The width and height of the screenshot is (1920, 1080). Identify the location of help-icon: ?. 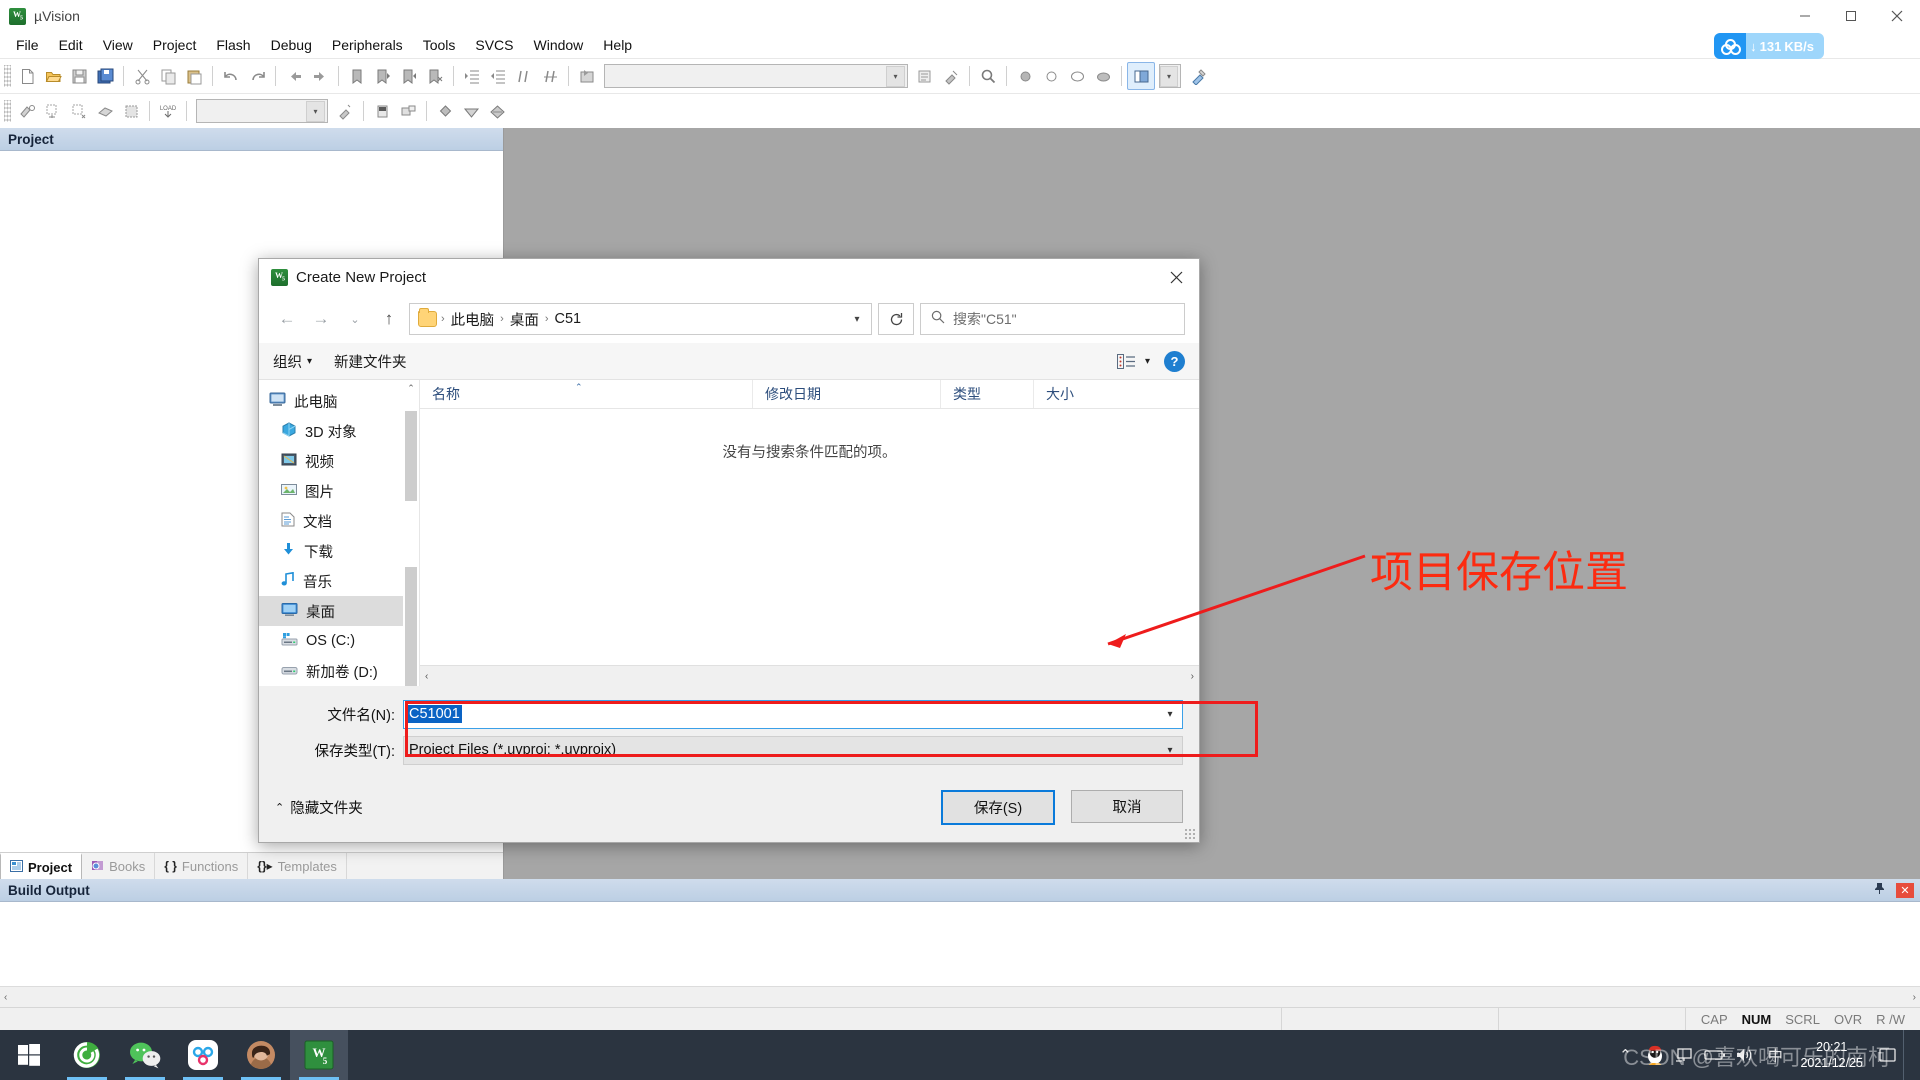
(1174, 361).